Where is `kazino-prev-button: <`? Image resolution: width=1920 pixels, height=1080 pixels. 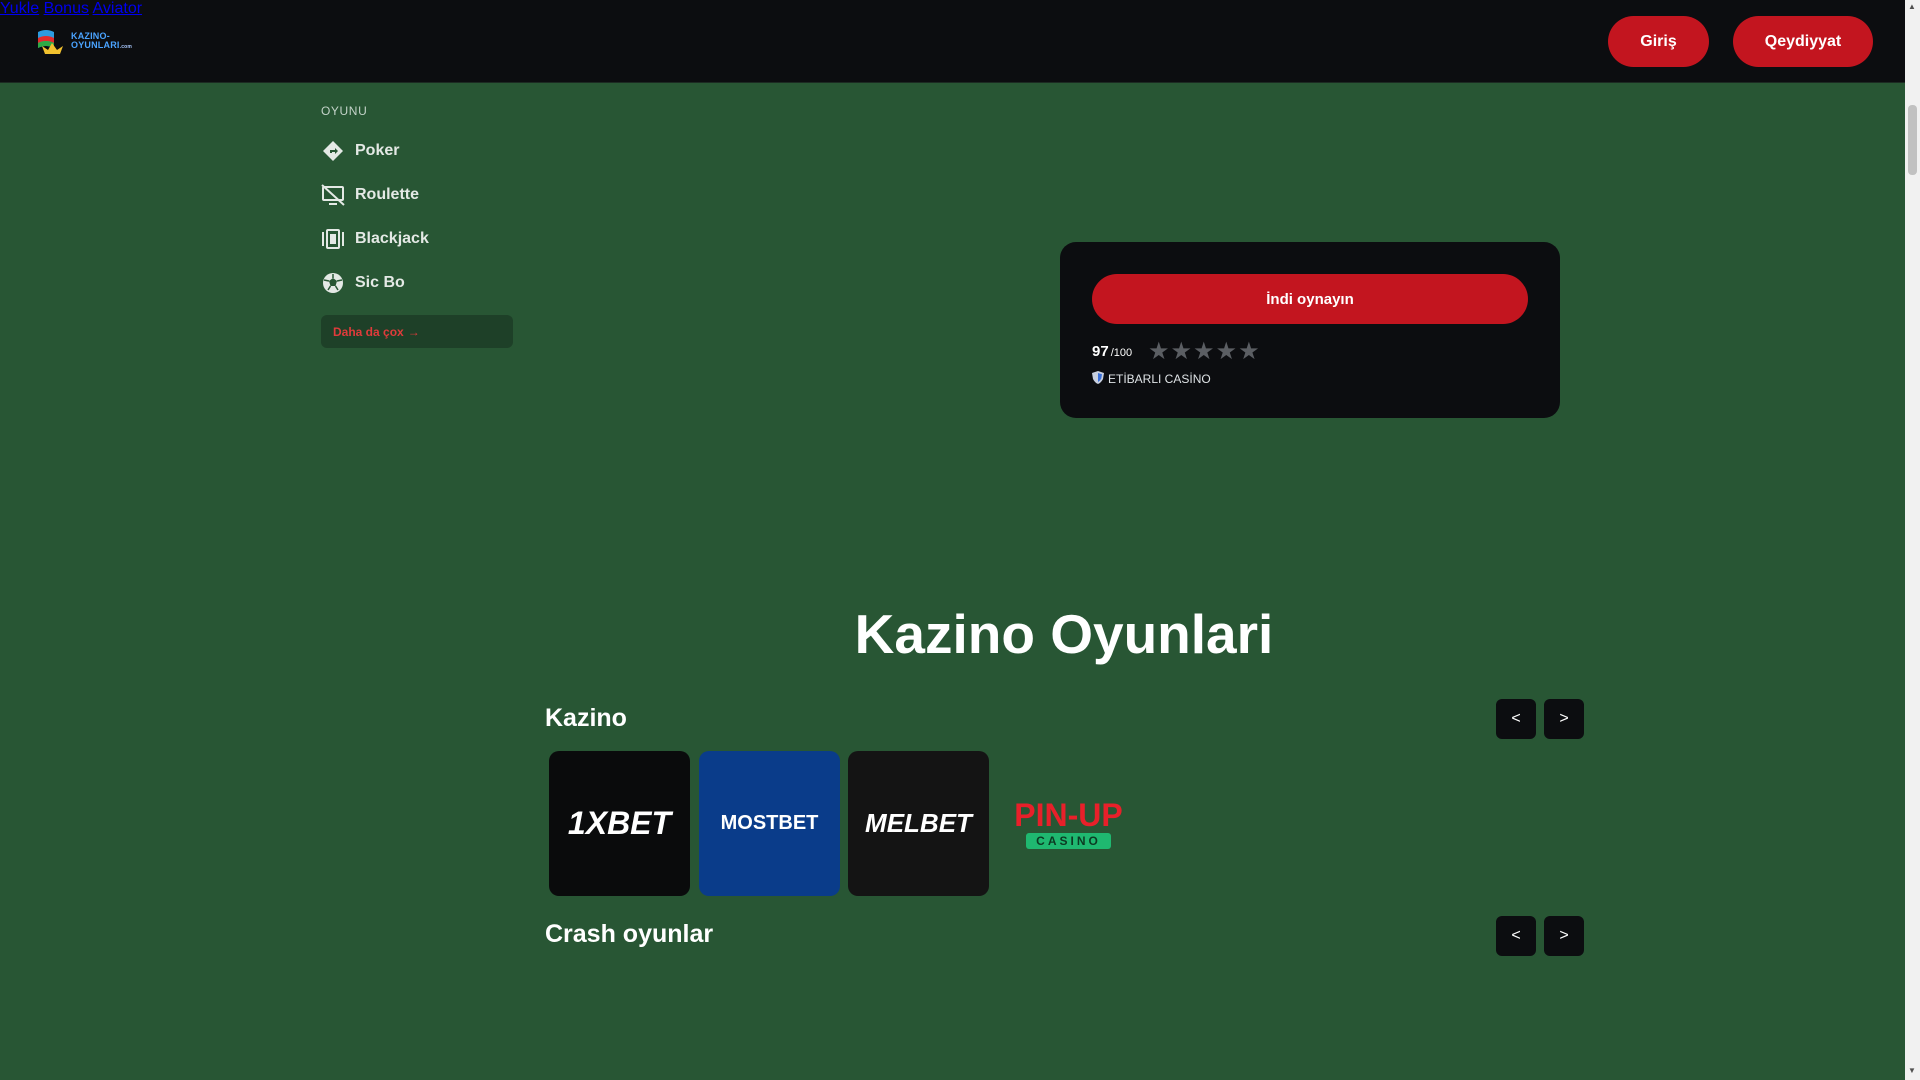
kazino-prev-button: < is located at coordinates (1516, 719).